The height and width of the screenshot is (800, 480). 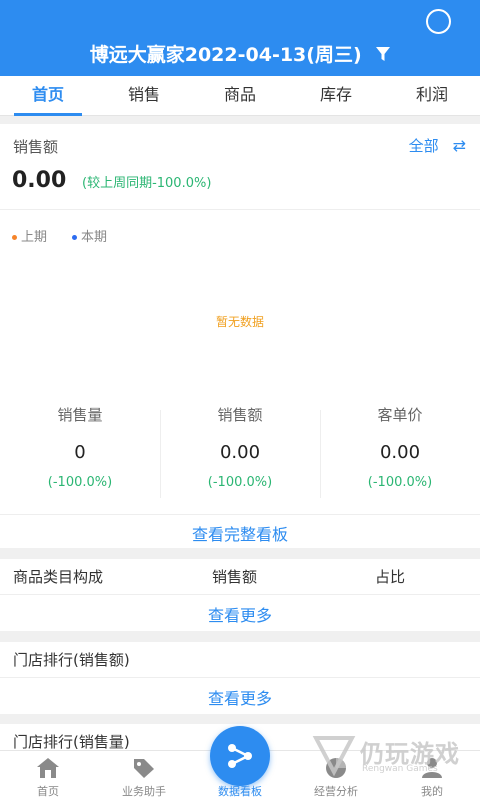 What do you see at coordinates (400, 415) in the screenshot?
I see `metric-label: 客单价` at bounding box center [400, 415].